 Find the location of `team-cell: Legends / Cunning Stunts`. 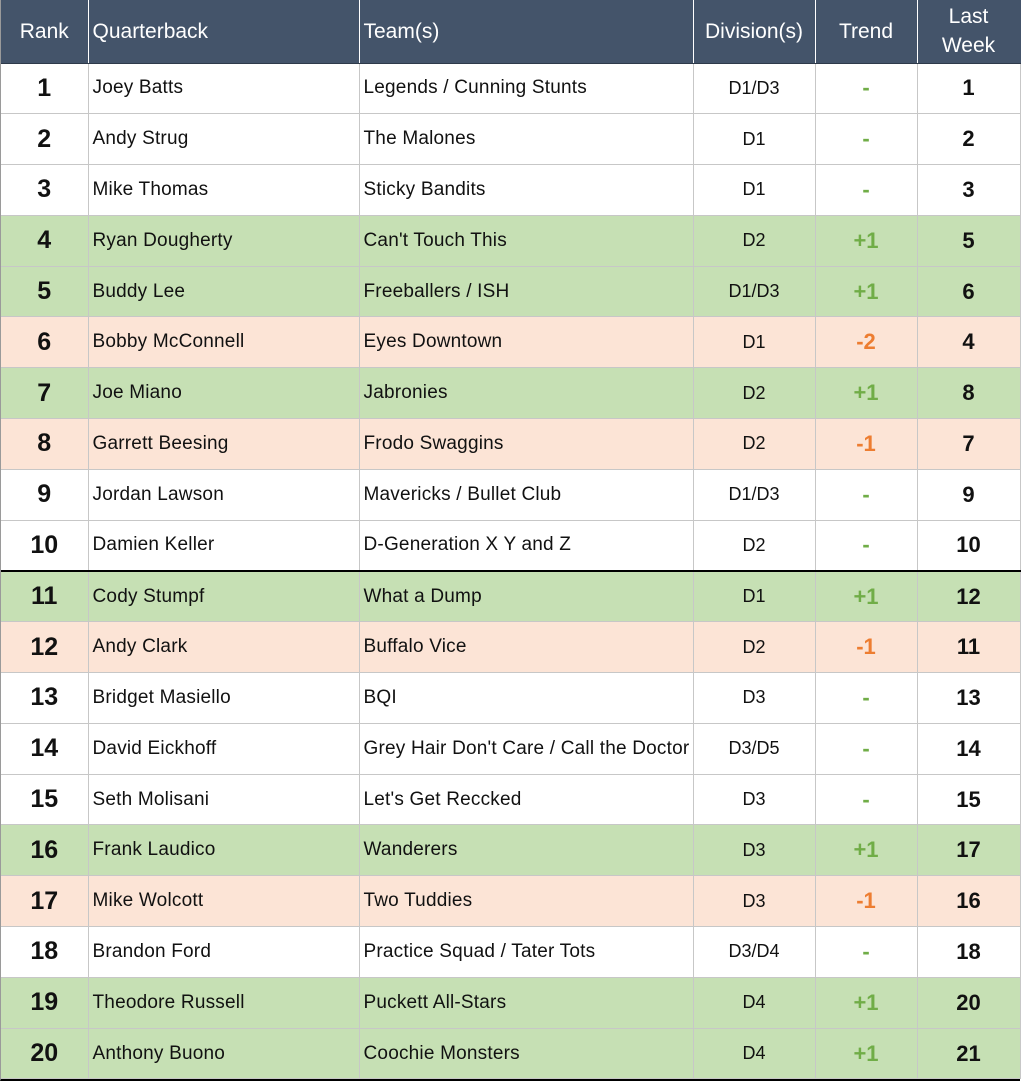

team-cell: Legends / Cunning Stunts is located at coordinates (526, 89).